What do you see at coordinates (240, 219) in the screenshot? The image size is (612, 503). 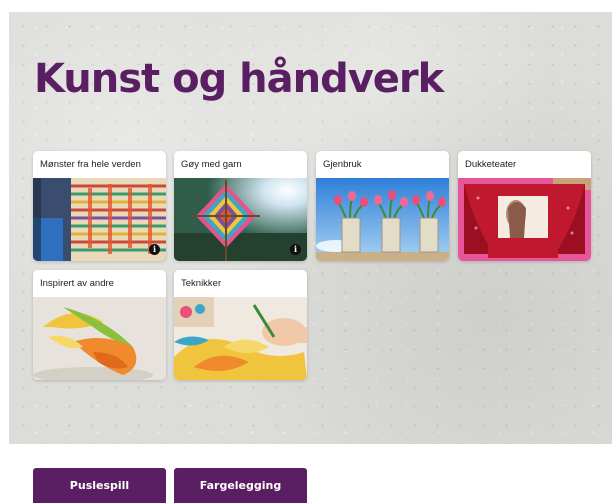 I see `yarn-gods-eye-photo` at bounding box center [240, 219].